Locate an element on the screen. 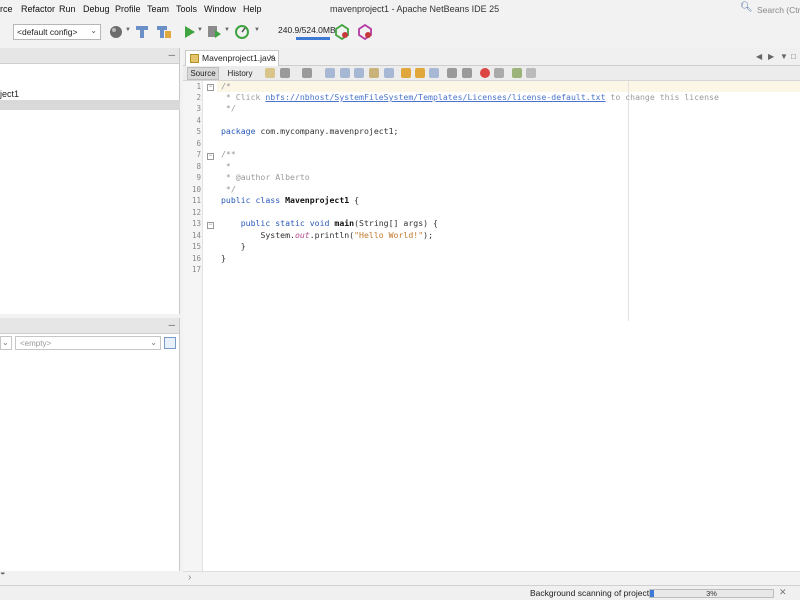  members-placeholder: <empty> is located at coordinates (36, 343).